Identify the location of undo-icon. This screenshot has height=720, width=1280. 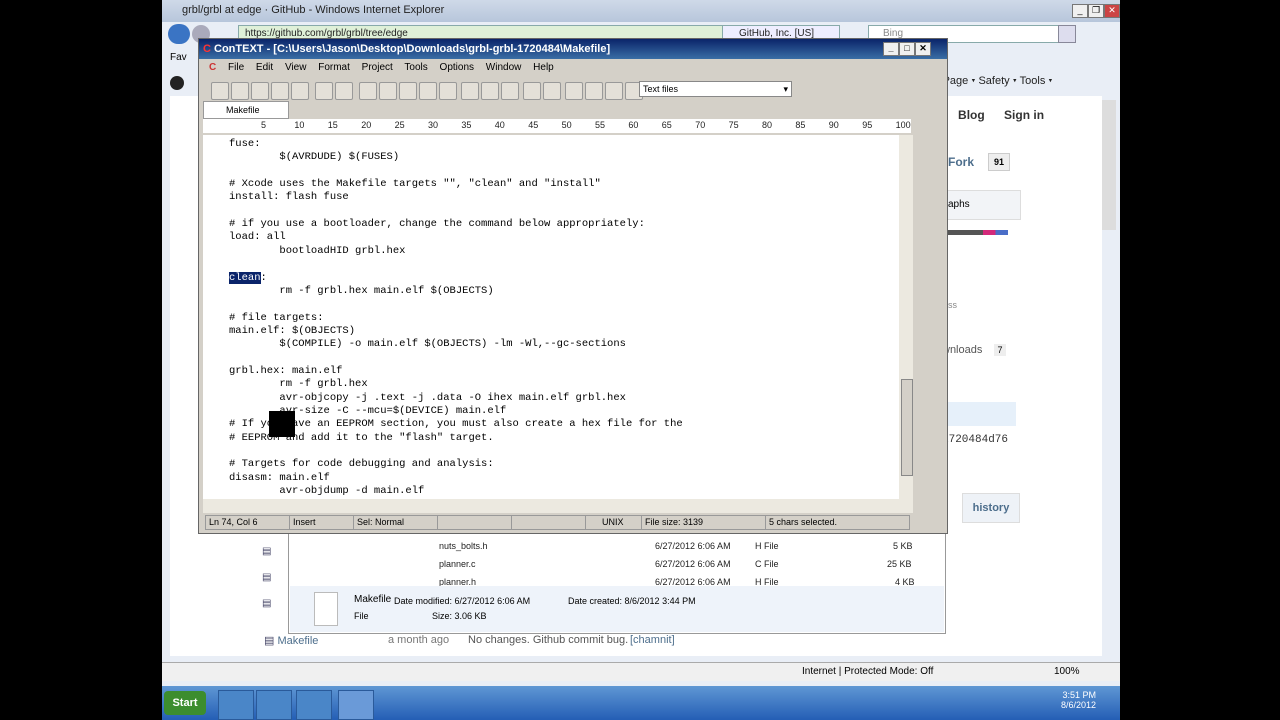
(428, 91).